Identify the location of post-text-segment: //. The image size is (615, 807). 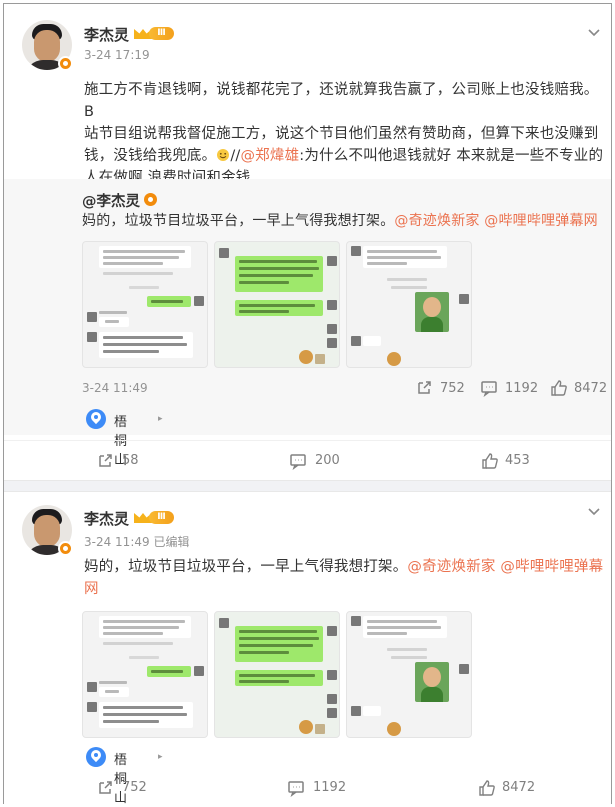
(235, 156).